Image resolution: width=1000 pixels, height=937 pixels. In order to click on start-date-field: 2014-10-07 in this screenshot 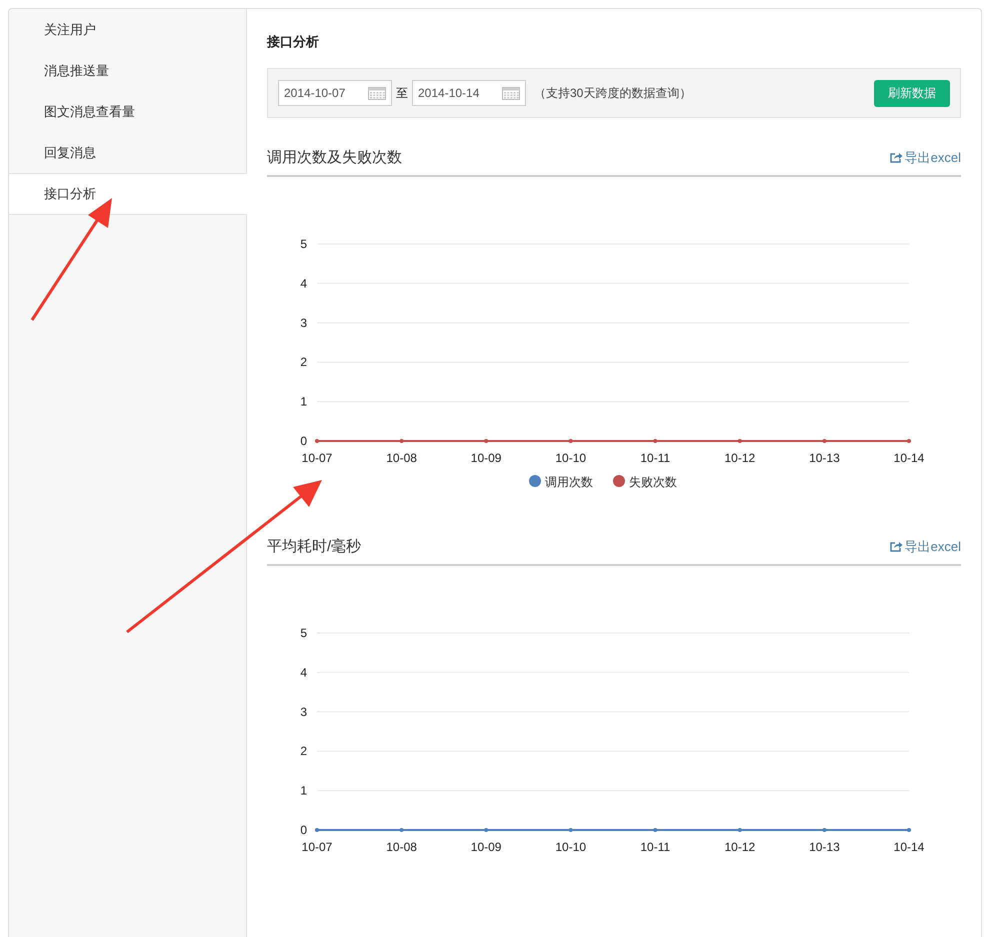, I will do `click(335, 93)`.